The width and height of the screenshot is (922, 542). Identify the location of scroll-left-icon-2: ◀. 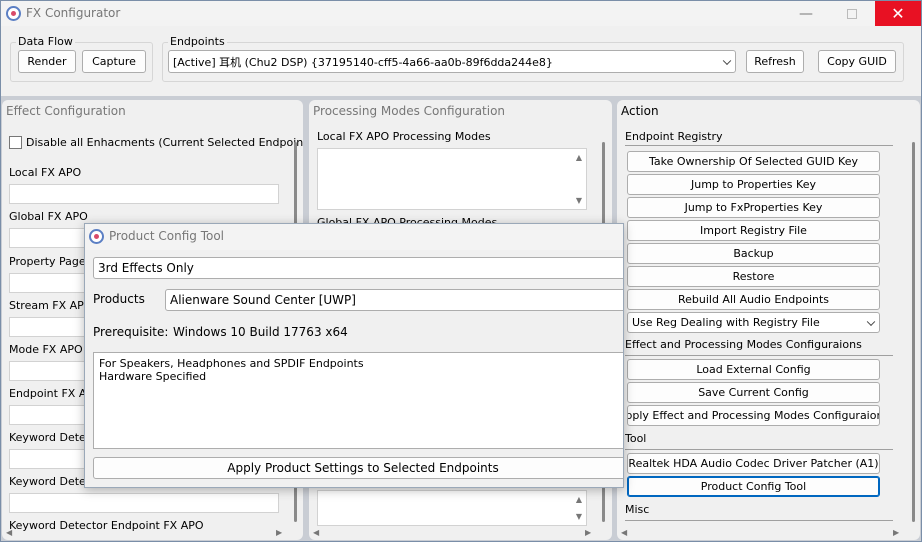
(316, 532).